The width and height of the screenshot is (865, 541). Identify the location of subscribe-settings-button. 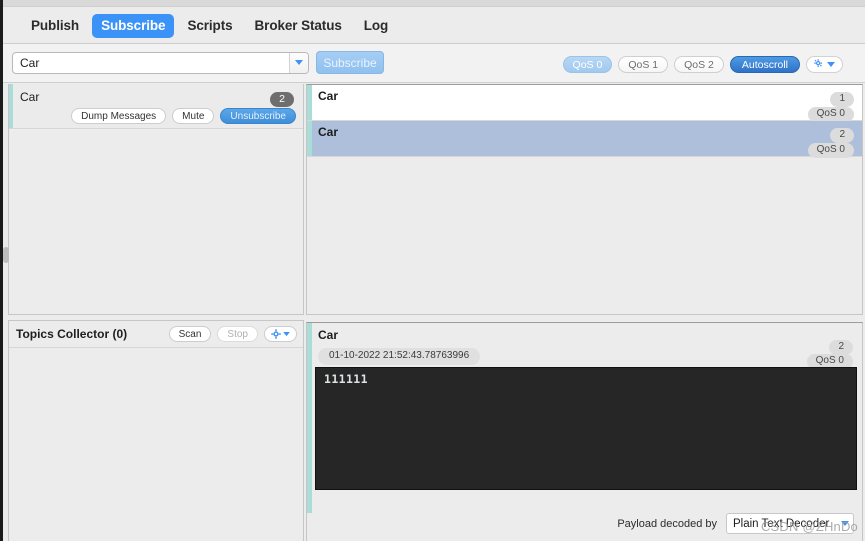
(824, 64).